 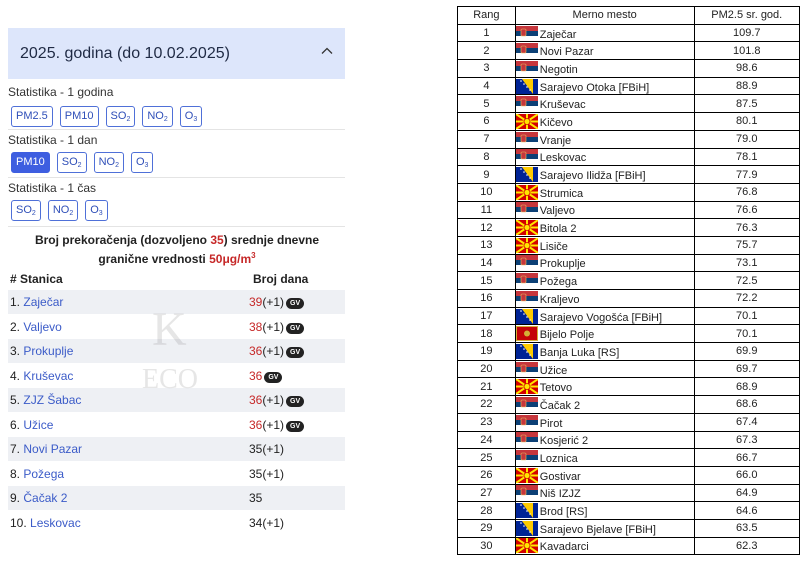 I want to click on station-link: Užice, so click(x=38, y=425).